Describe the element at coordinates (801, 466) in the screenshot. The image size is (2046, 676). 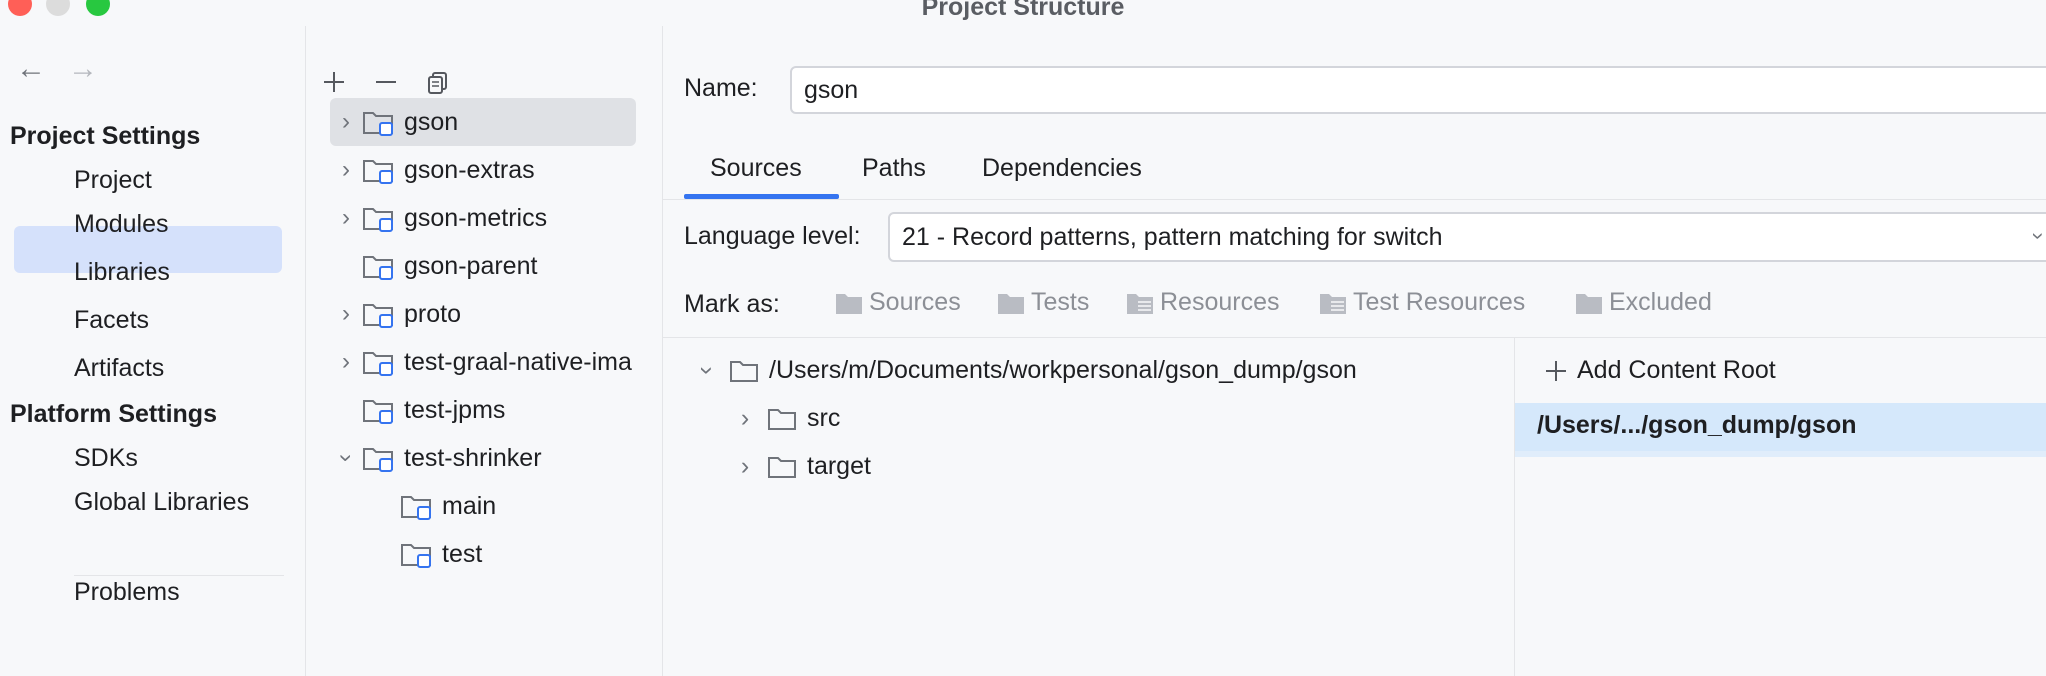
I see `folder-row-target: › target` at that location.